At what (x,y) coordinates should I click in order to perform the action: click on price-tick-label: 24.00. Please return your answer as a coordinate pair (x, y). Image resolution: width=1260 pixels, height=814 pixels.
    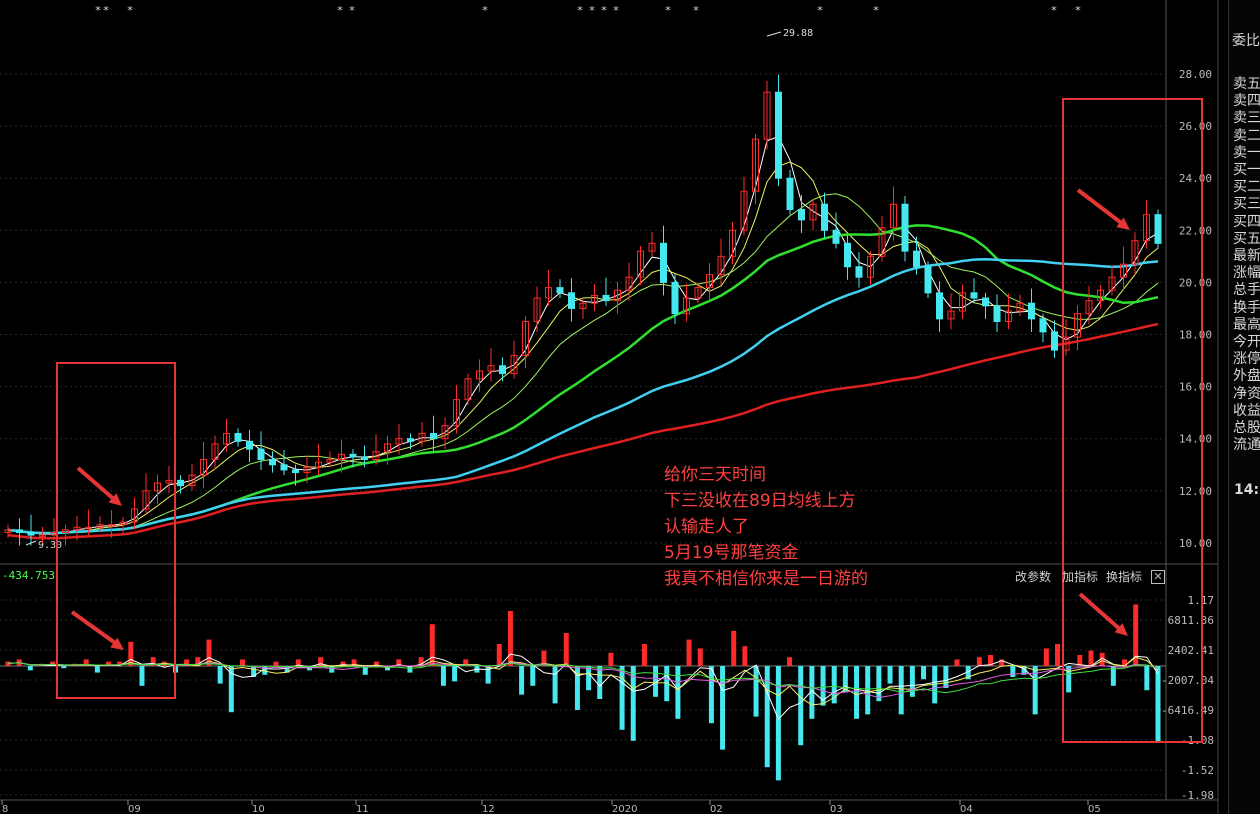
    Looking at the image, I should click on (1195, 178).